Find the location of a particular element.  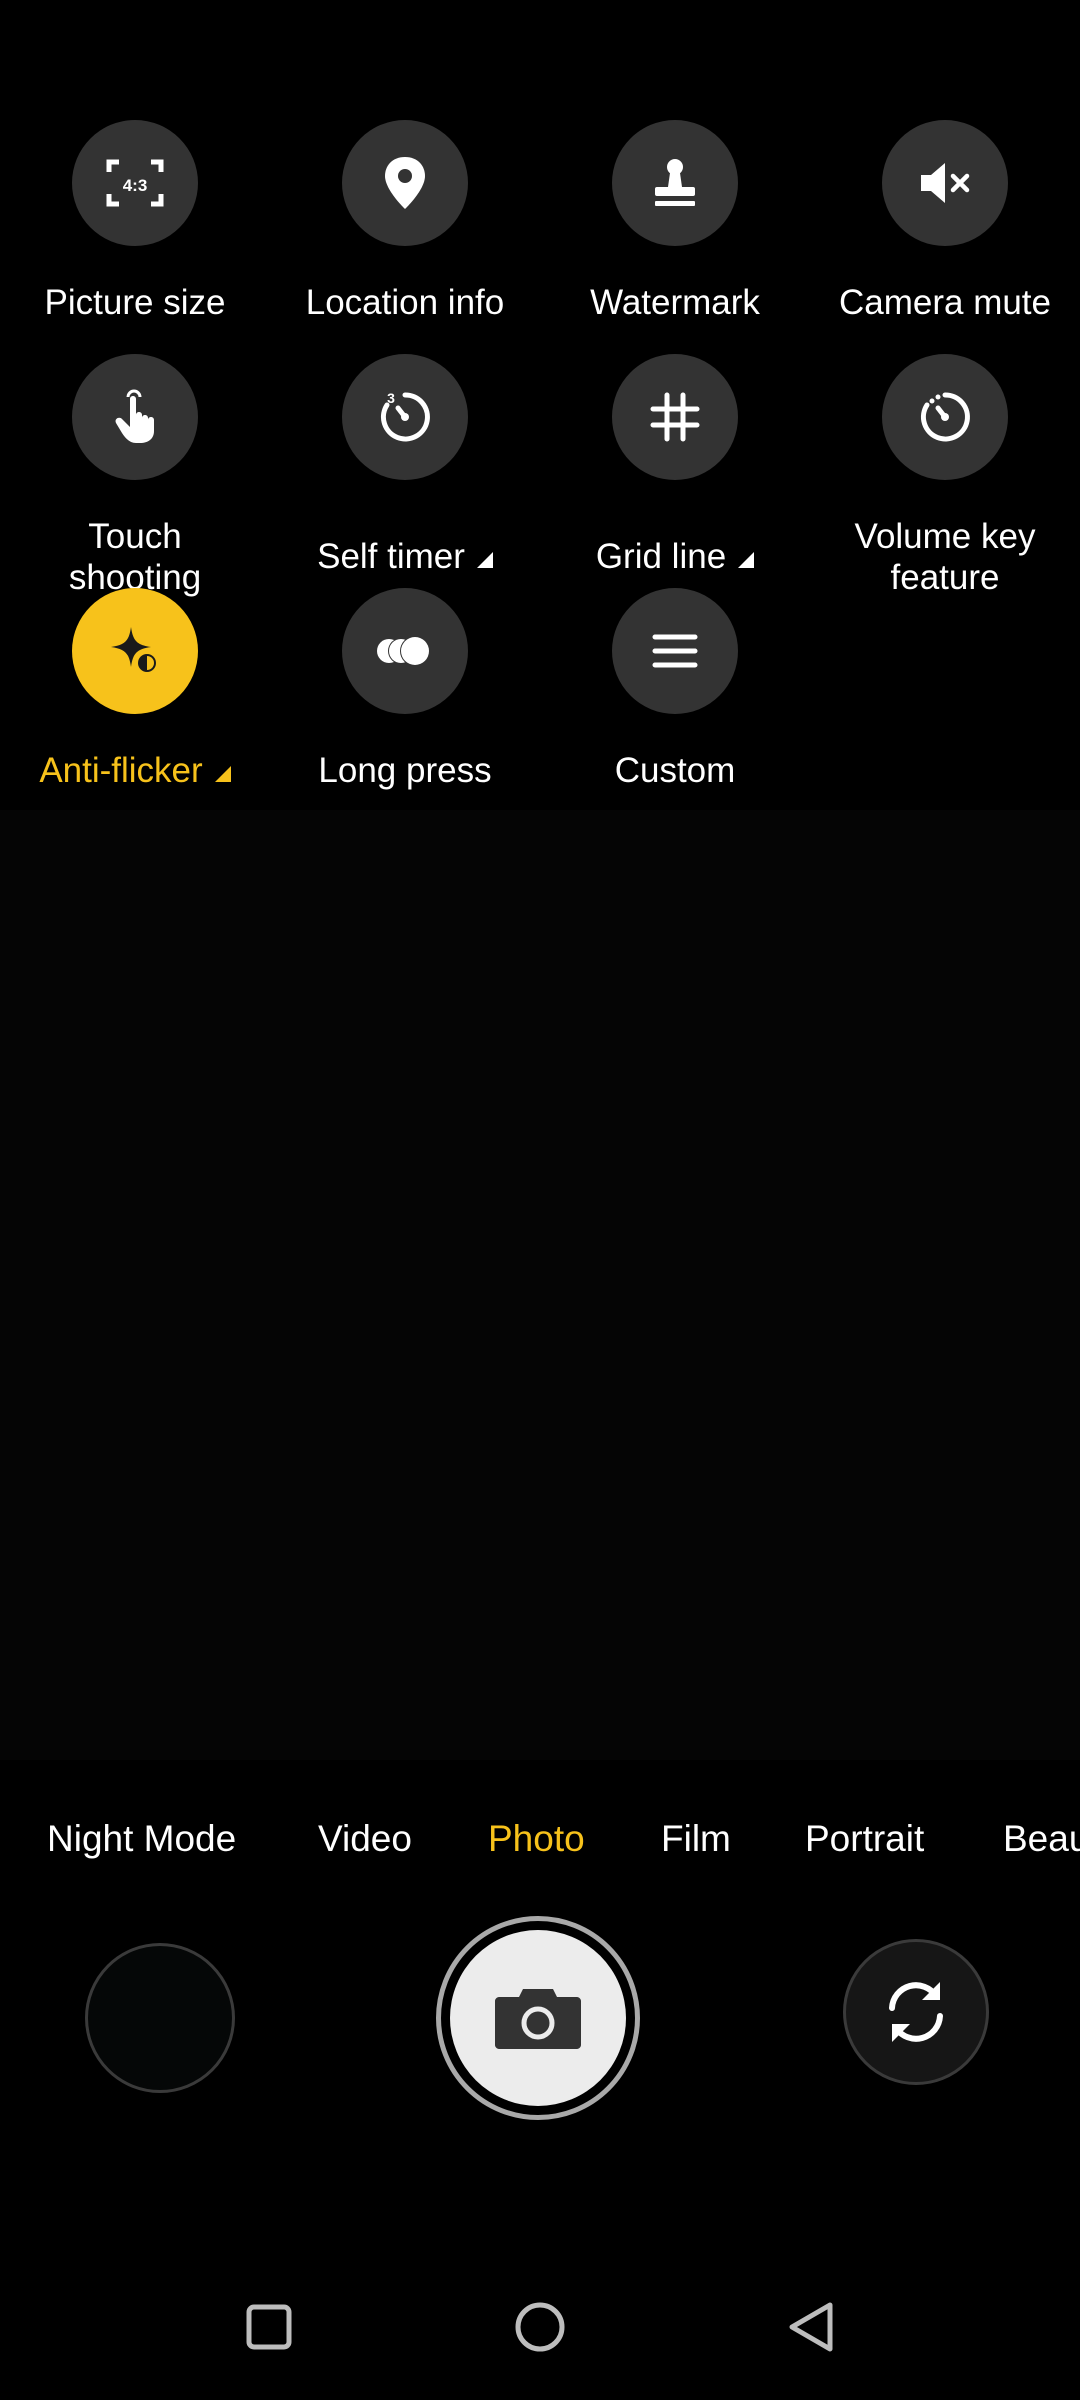

grid-icon is located at coordinates (675, 417).